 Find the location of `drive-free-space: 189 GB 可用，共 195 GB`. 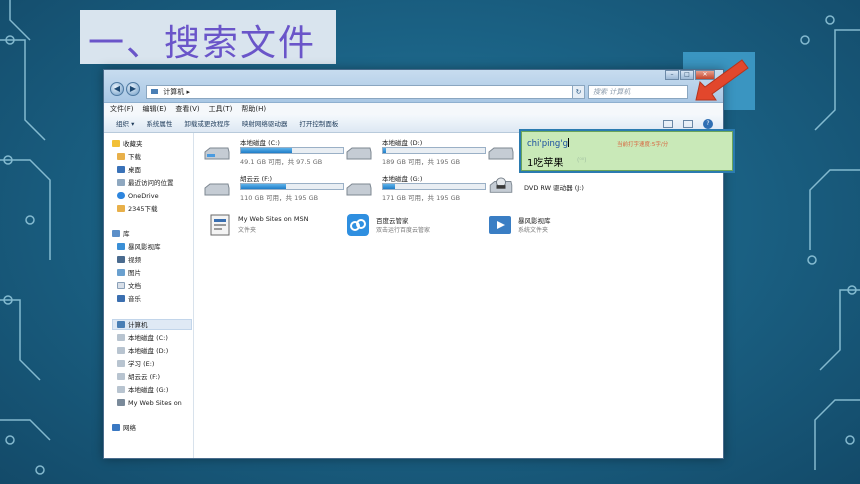

drive-free-space: 189 GB 可用，共 195 GB is located at coordinates (421, 162).